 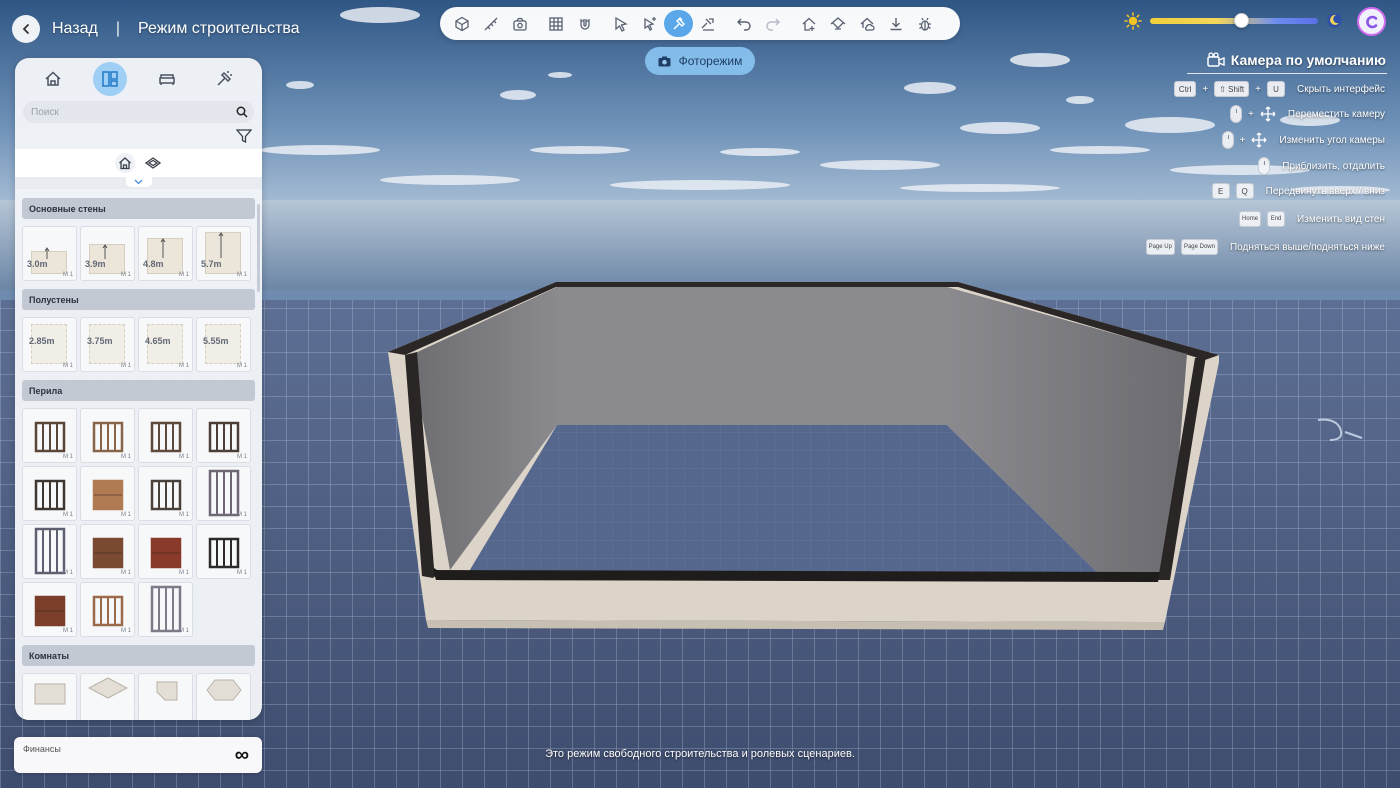 What do you see at coordinates (165, 253) in the screenshot?
I see `wall-item: 4.8m M 1` at bounding box center [165, 253].